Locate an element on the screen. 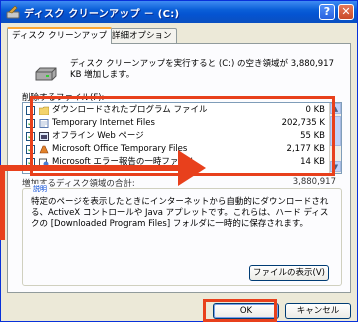  help-button: ? is located at coordinates (327, 12).